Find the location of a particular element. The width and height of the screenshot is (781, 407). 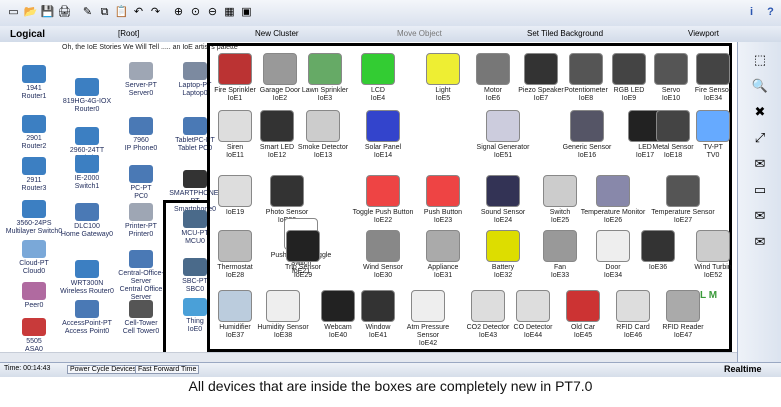

iot-device: Smoke Detector IoE13 is located at coordinates (323, 135).